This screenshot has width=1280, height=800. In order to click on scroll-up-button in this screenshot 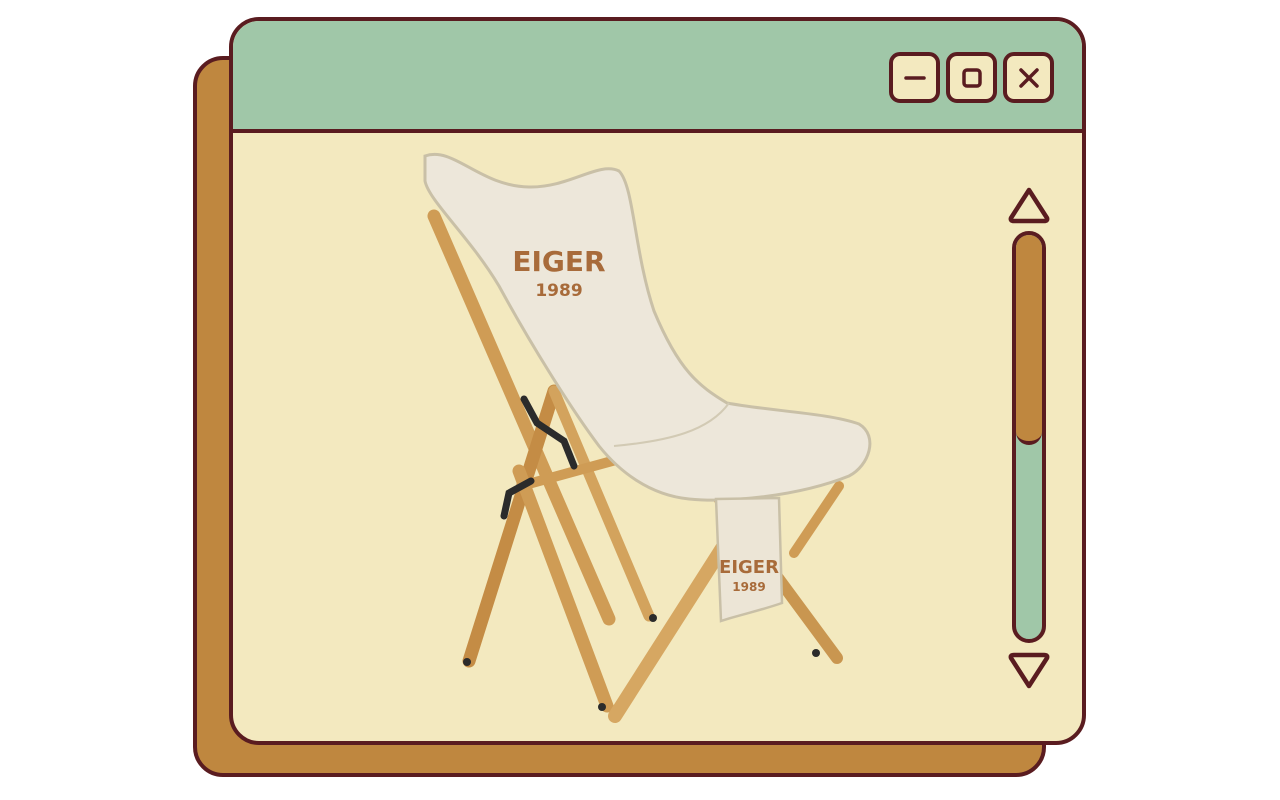, I will do `click(1029, 206)`.